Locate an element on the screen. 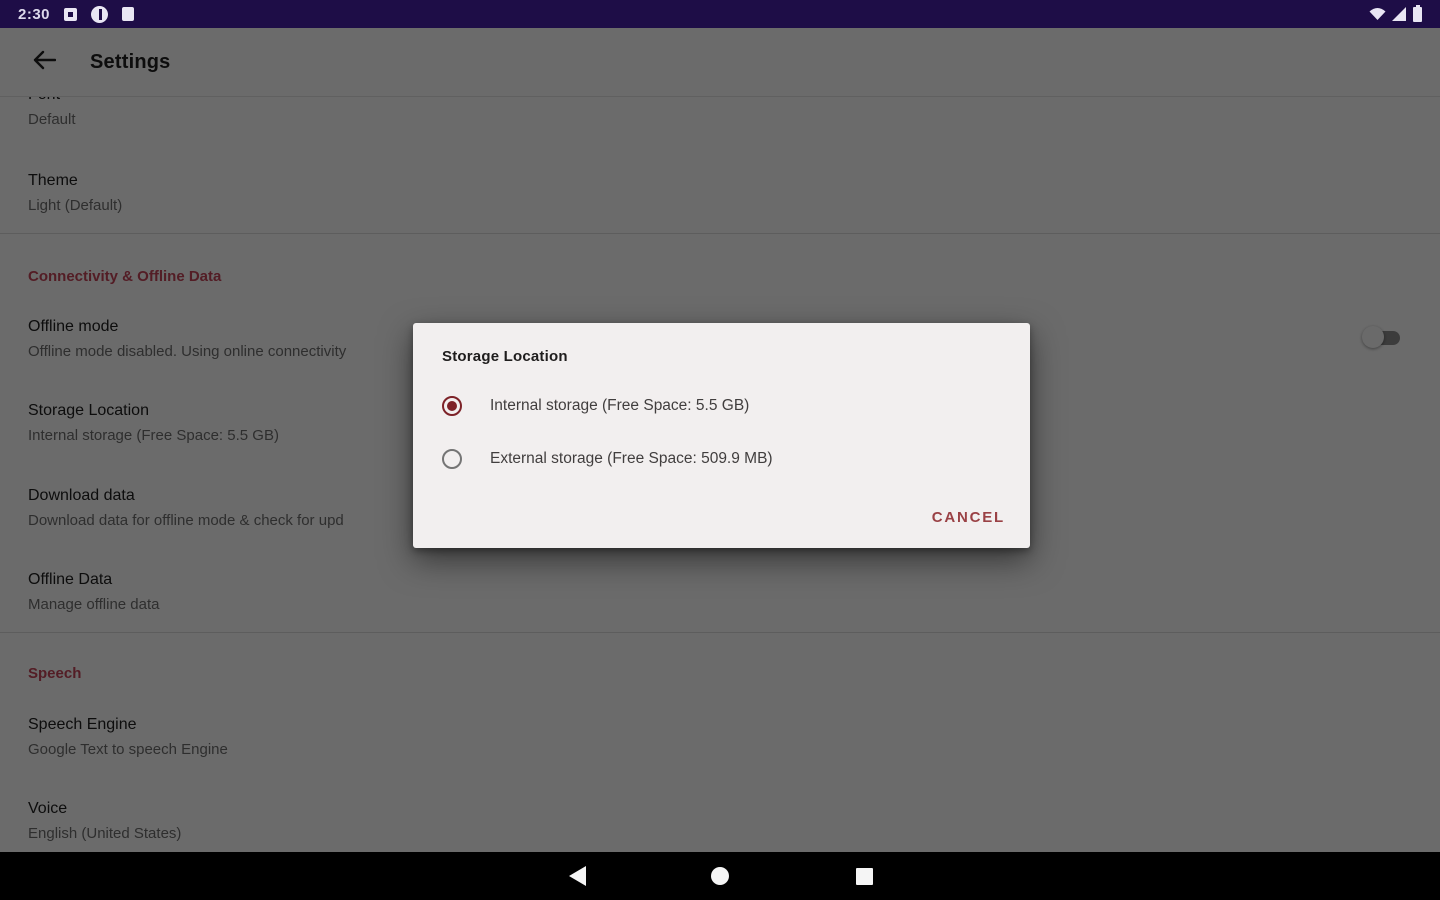  nav-home-button is located at coordinates (720, 876).